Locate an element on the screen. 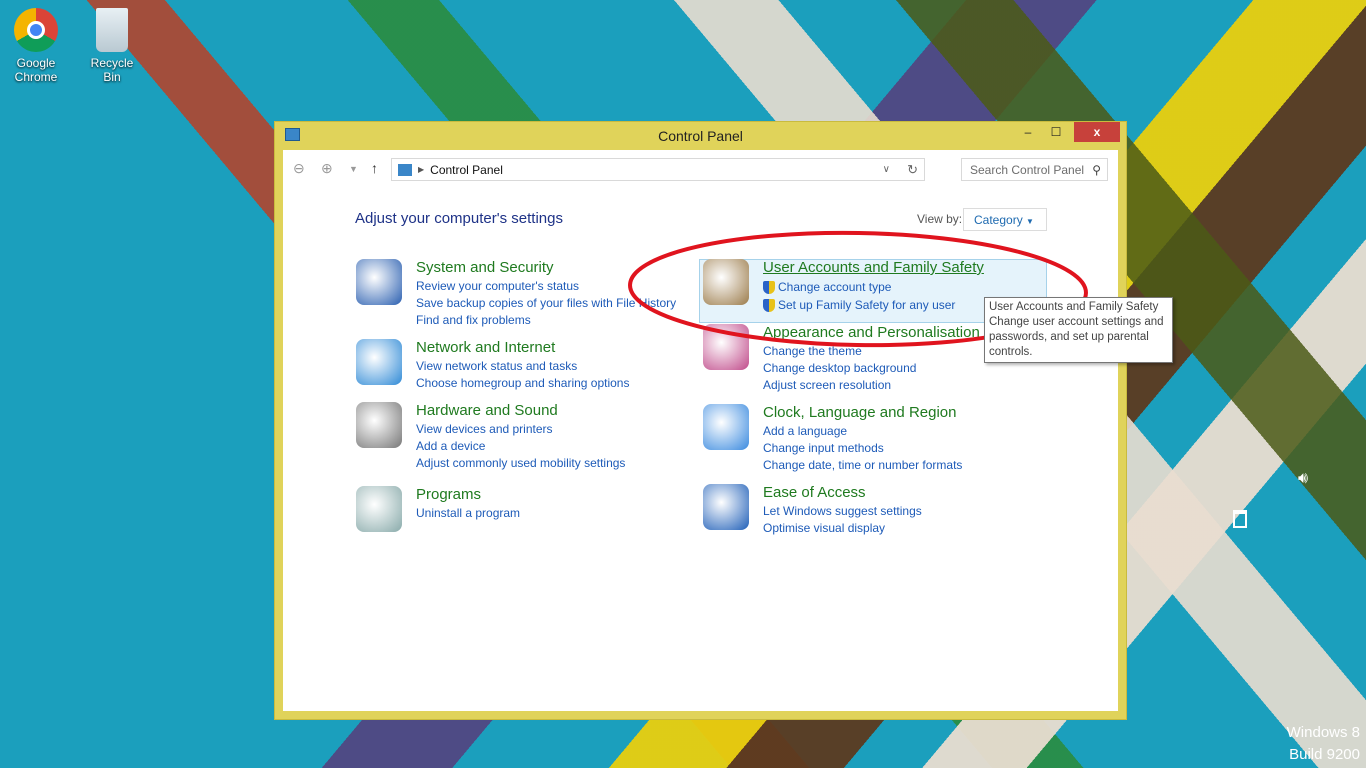 This screenshot has width=1366, height=768. trash-icon is located at coordinates (1240, 519).